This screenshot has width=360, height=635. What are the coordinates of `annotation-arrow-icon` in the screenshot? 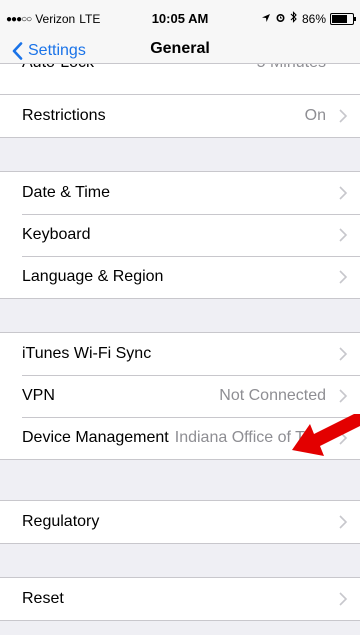 It's located at (326, 435).